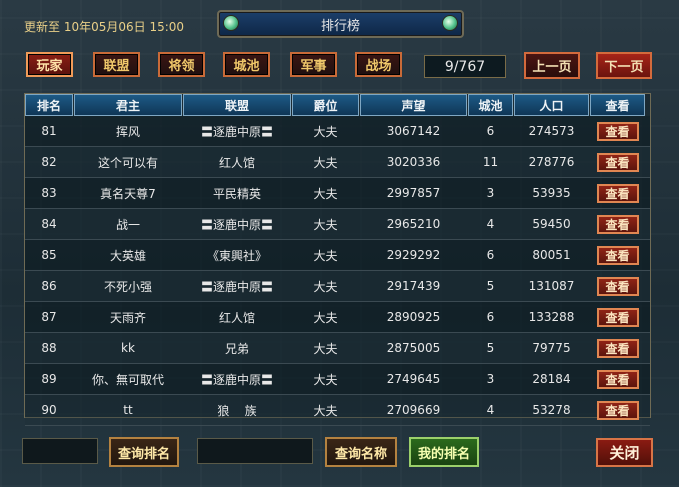 The image size is (679, 487). I want to click on cell-rank: 89, so click(49, 379).